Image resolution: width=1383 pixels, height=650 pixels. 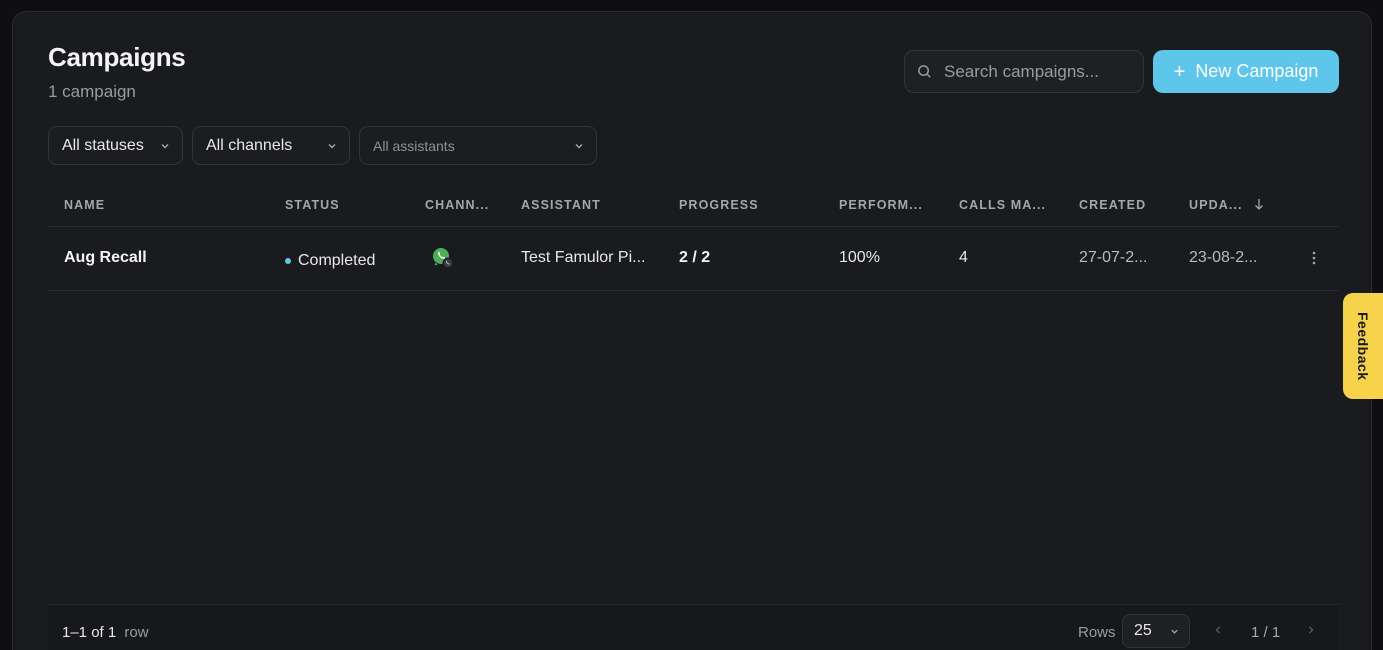 I want to click on rows-per-page-select: 25, so click(x=1156, y=631).